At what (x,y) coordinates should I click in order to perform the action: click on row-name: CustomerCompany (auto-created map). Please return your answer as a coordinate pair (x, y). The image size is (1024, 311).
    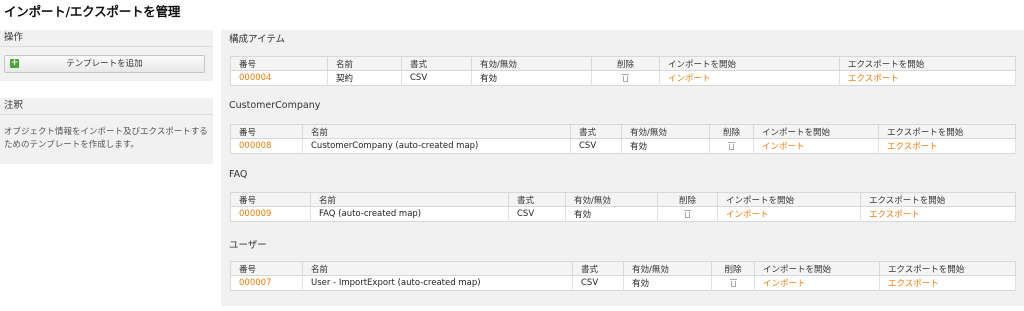
    Looking at the image, I should click on (436, 146).